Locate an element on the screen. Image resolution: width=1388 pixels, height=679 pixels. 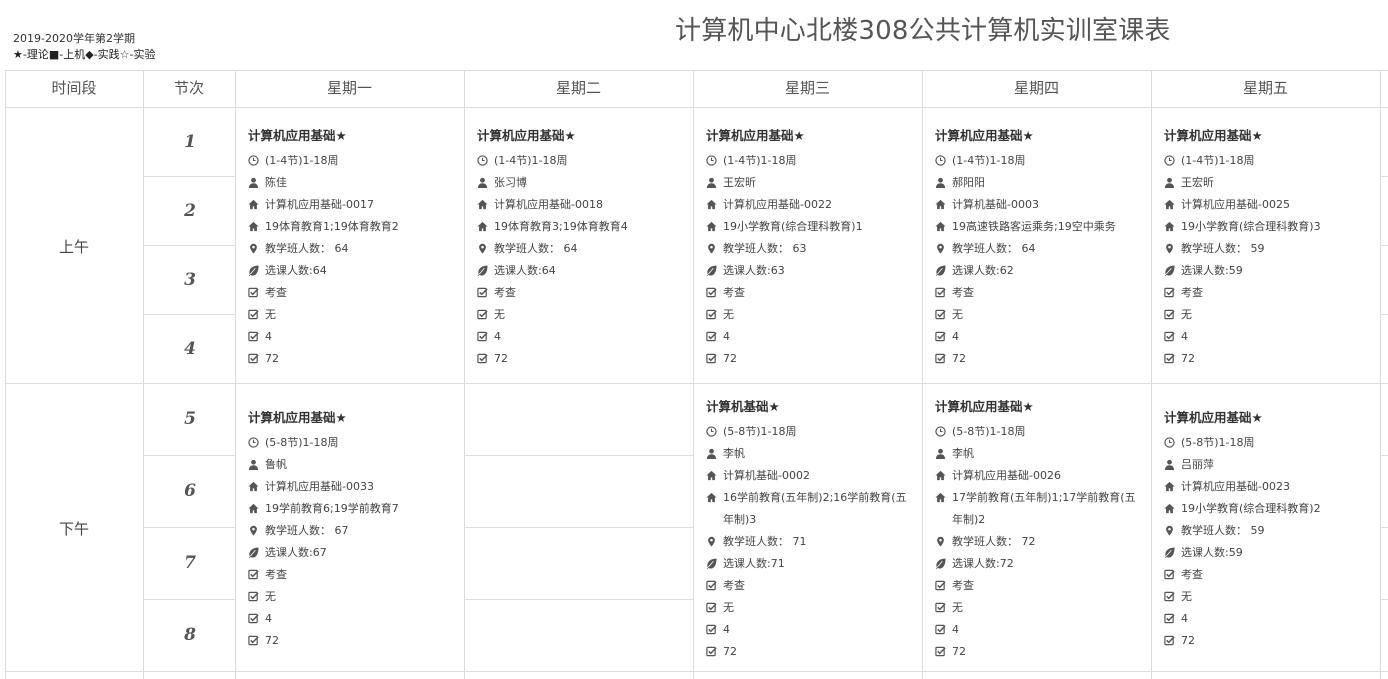
slot-number: 5 is located at coordinates (190, 419).